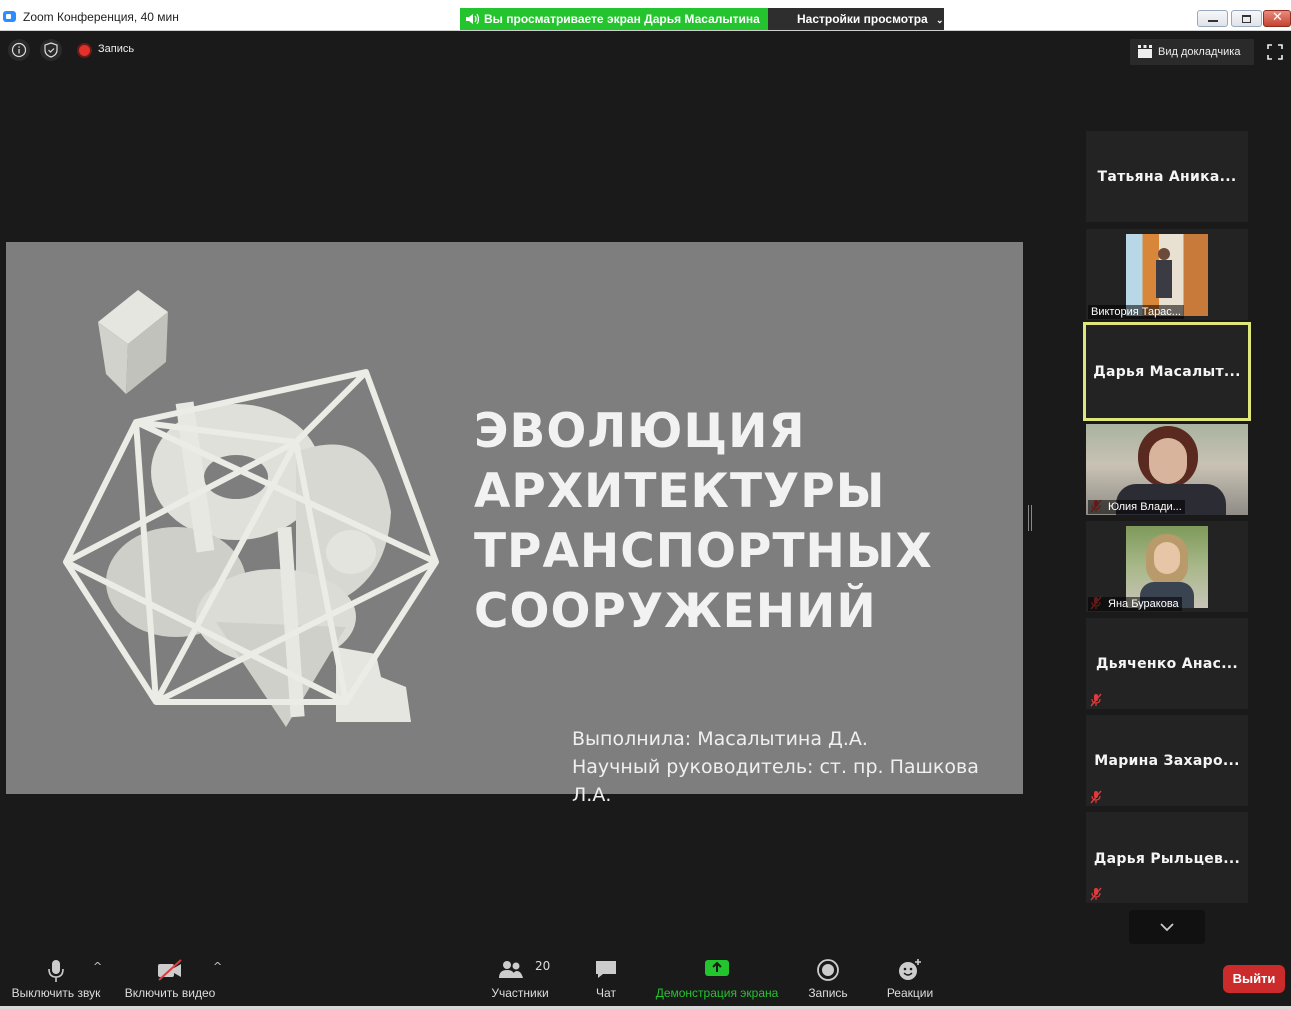 The height and width of the screenshot is (1009, 1291). Describe the element at coordinates (680, 491) in the screenshot. I see `slide-title-line: АРХИТЕКТУРЫ` at that location.